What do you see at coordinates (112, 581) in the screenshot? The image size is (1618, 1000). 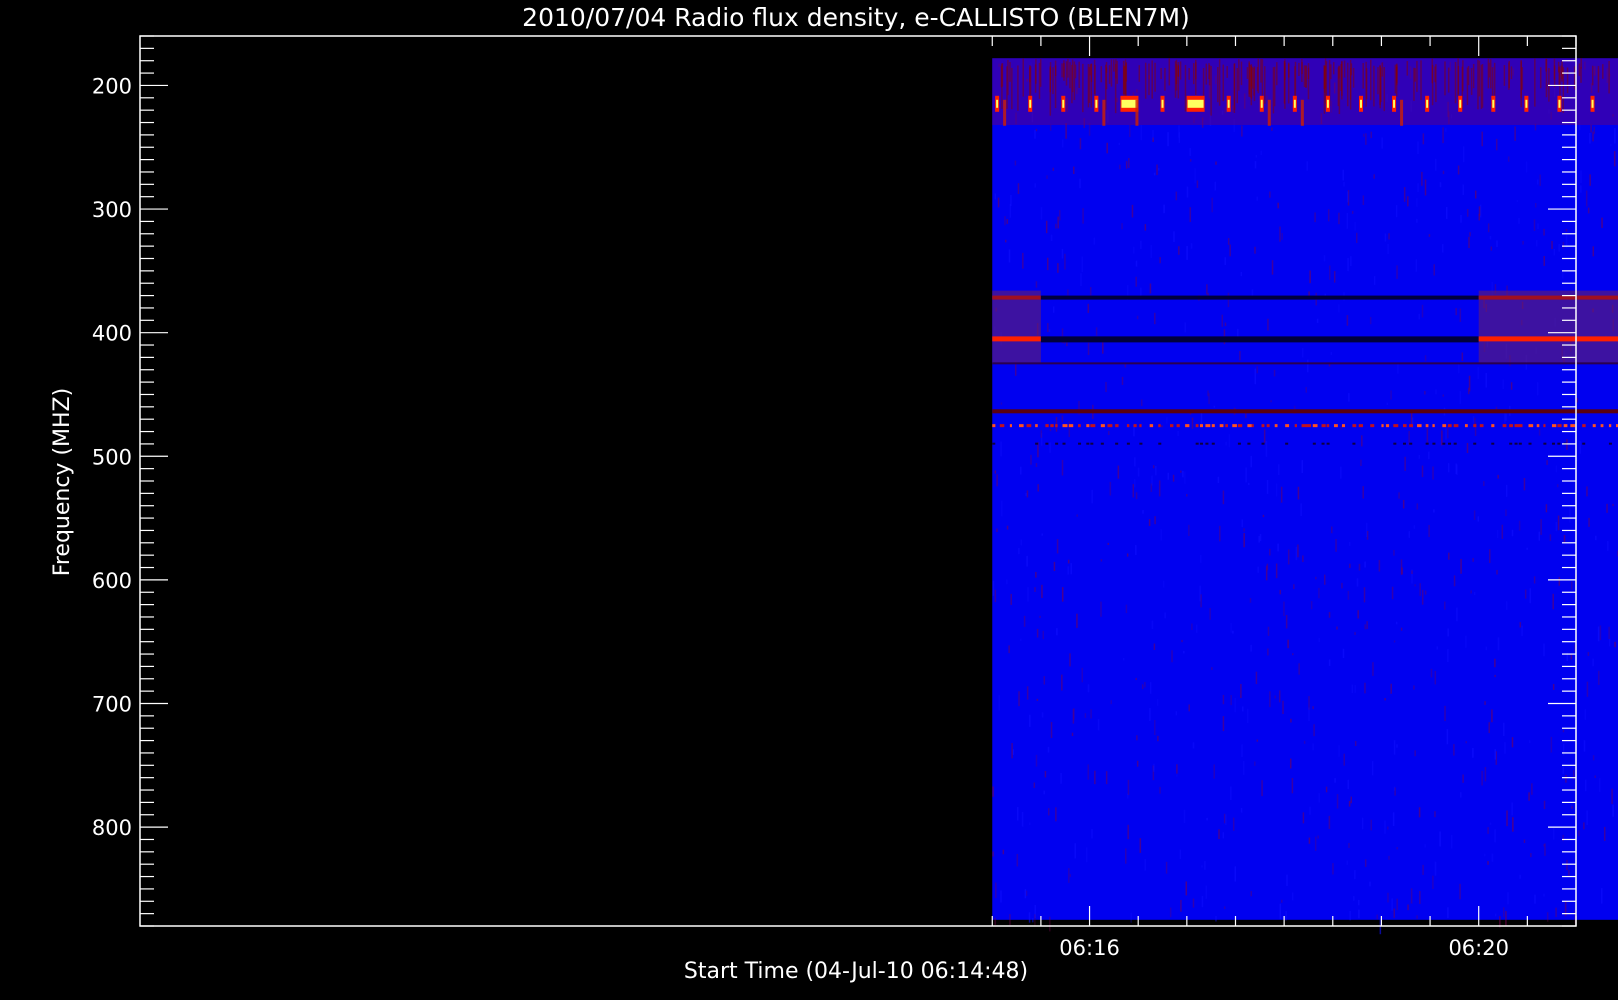 I see `y-tick-label: 600` at bounding box center [112, 581].